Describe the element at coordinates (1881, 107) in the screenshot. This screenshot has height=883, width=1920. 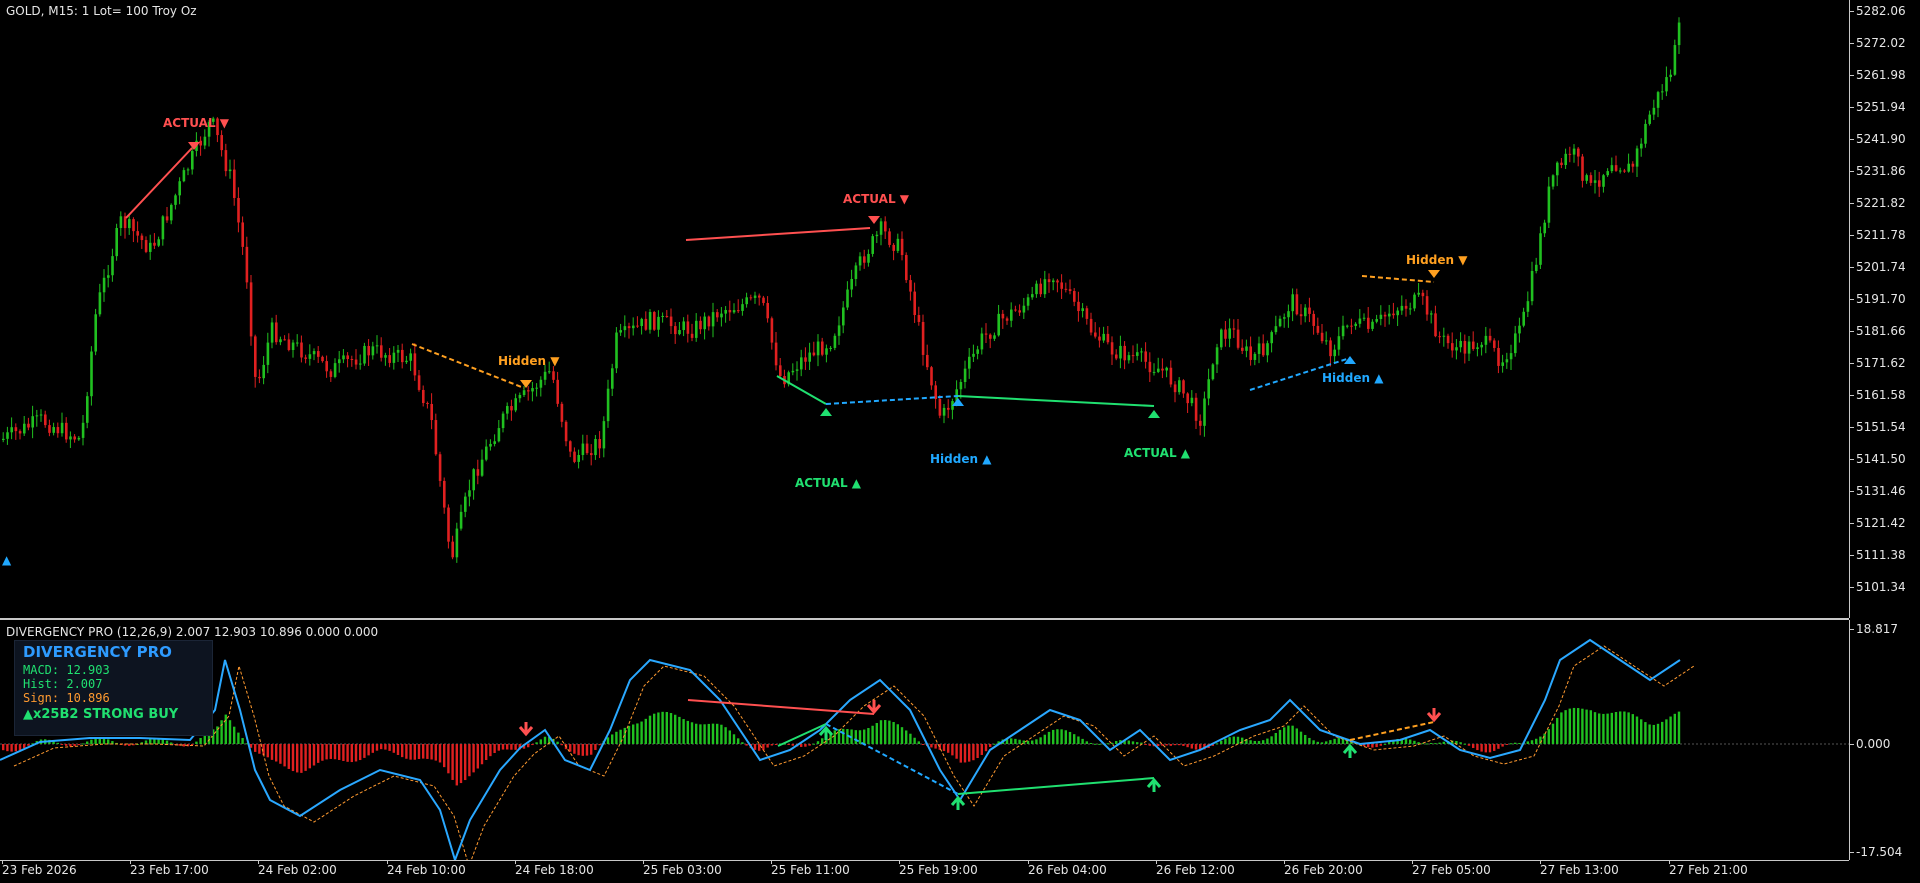
I see `price-axis-label: 5251.94` at that location.